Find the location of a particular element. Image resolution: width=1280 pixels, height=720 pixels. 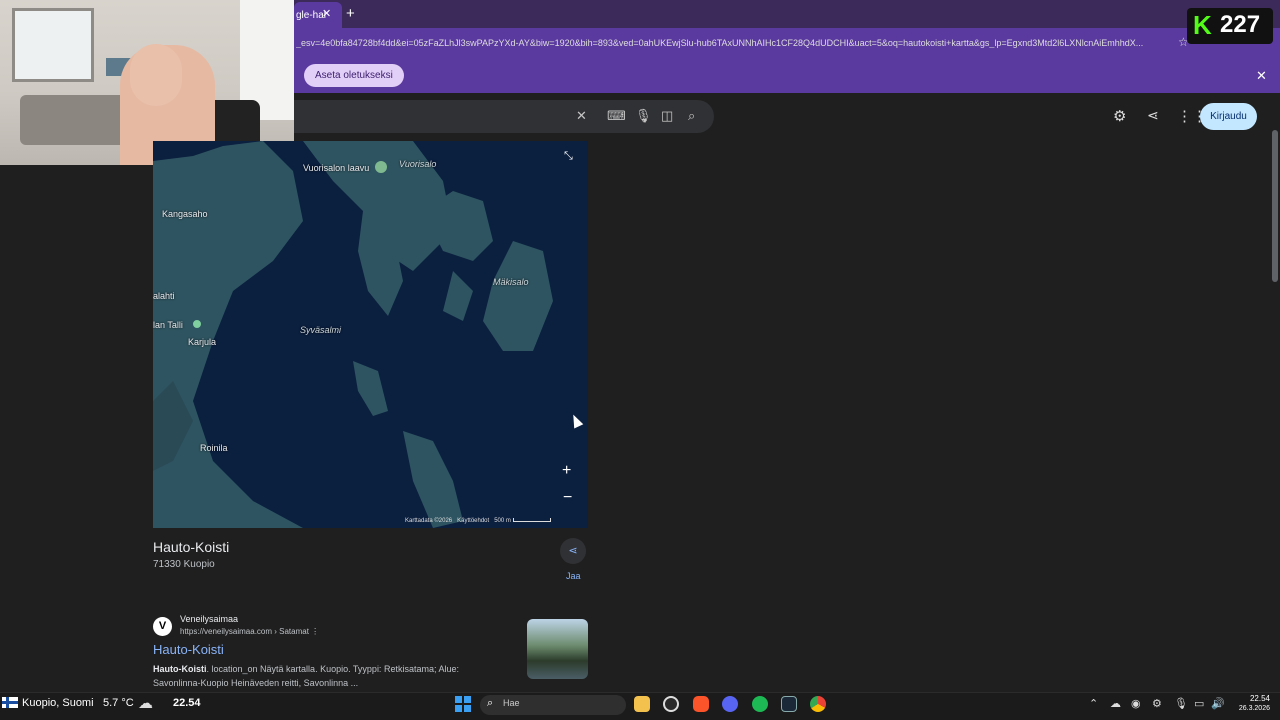

tray-app-icon: ◉ is located at coordinates (1136, 703).